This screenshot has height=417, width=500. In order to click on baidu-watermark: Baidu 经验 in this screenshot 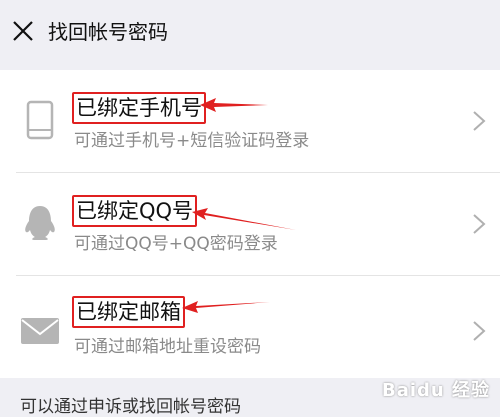, I will do `click(435, 390)`.